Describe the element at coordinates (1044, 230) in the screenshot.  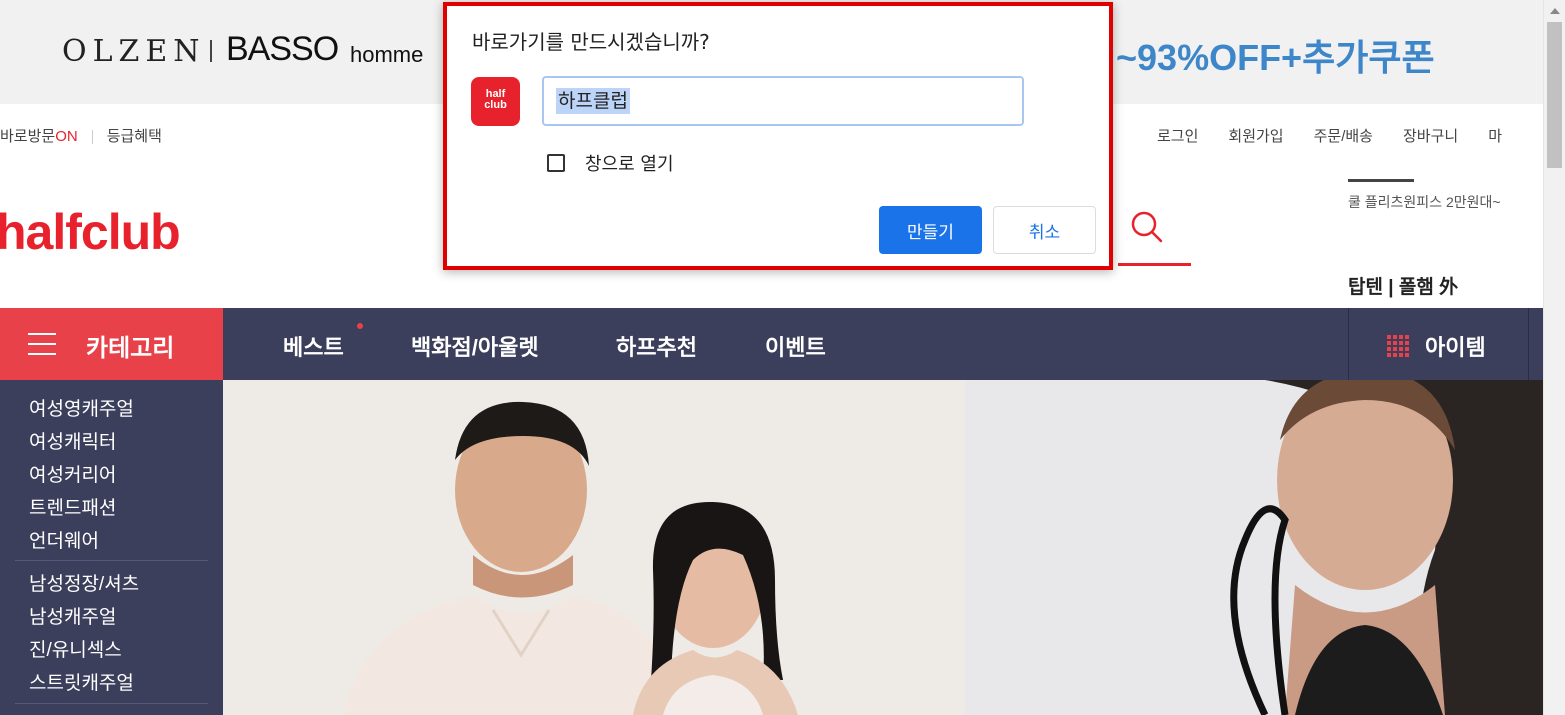
I see `cancel-button: 취소` at that location.